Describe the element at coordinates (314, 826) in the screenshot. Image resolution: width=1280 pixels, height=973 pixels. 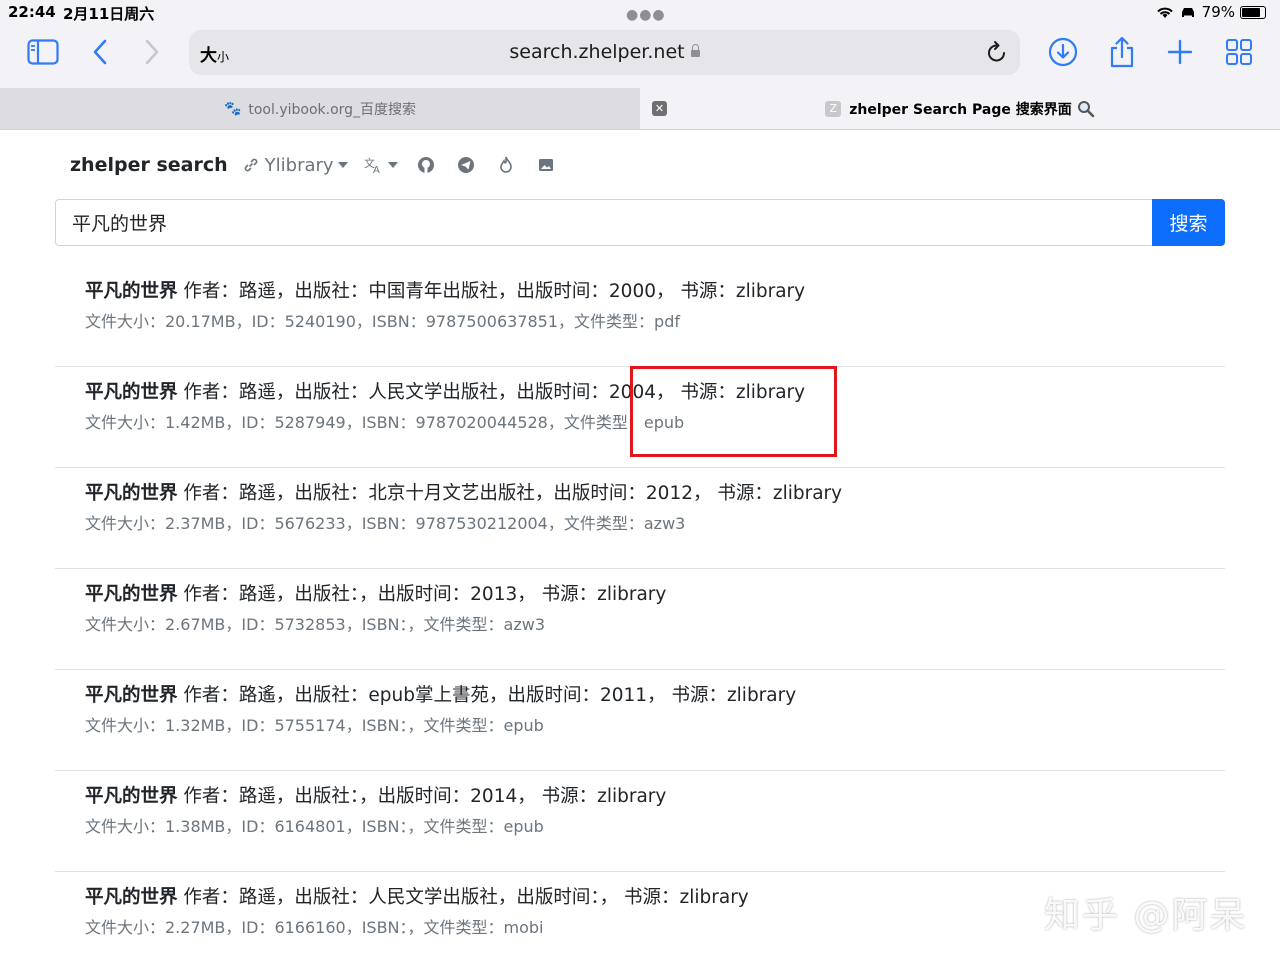
I see `result-meta: 文件大小：1.38MB，ID：6164801，ISBN：，文件类型：epub` at that location.